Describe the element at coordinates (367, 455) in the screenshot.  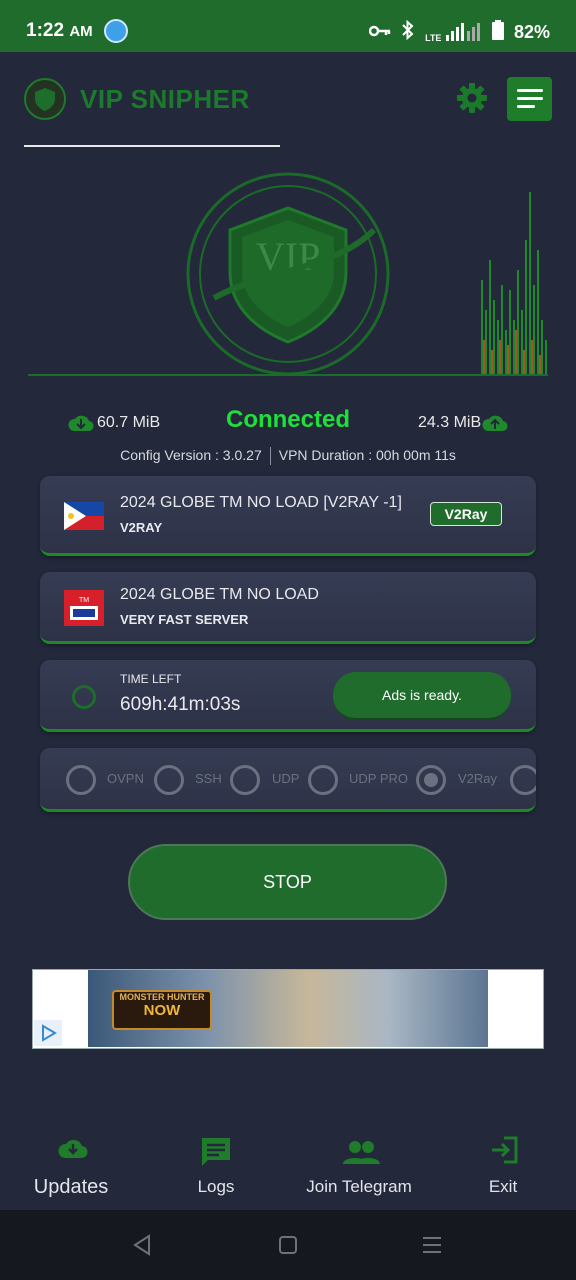
I see `vpn-duration: VPN Duration : 00h 00m 11s` at that location.